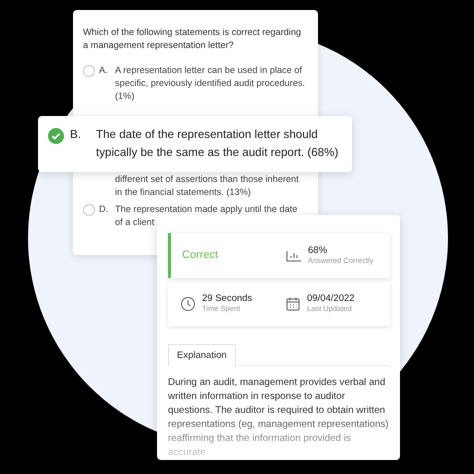 The width and height of the screenshot is (474, 474). I want to click on explanation-text: During an audit, management provides verbal and written information in response to auditor questions. The auditor is required to obtain written representations (eg, management representations) reaffirming that the information provided is accurate, so click(279, 418).